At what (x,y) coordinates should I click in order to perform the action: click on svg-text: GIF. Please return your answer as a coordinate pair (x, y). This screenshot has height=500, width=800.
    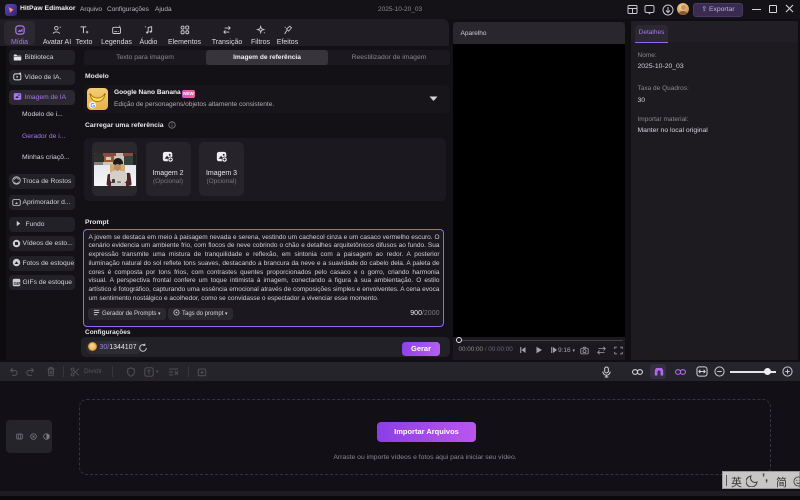
    Looking at the image, I should click on (17, 282).